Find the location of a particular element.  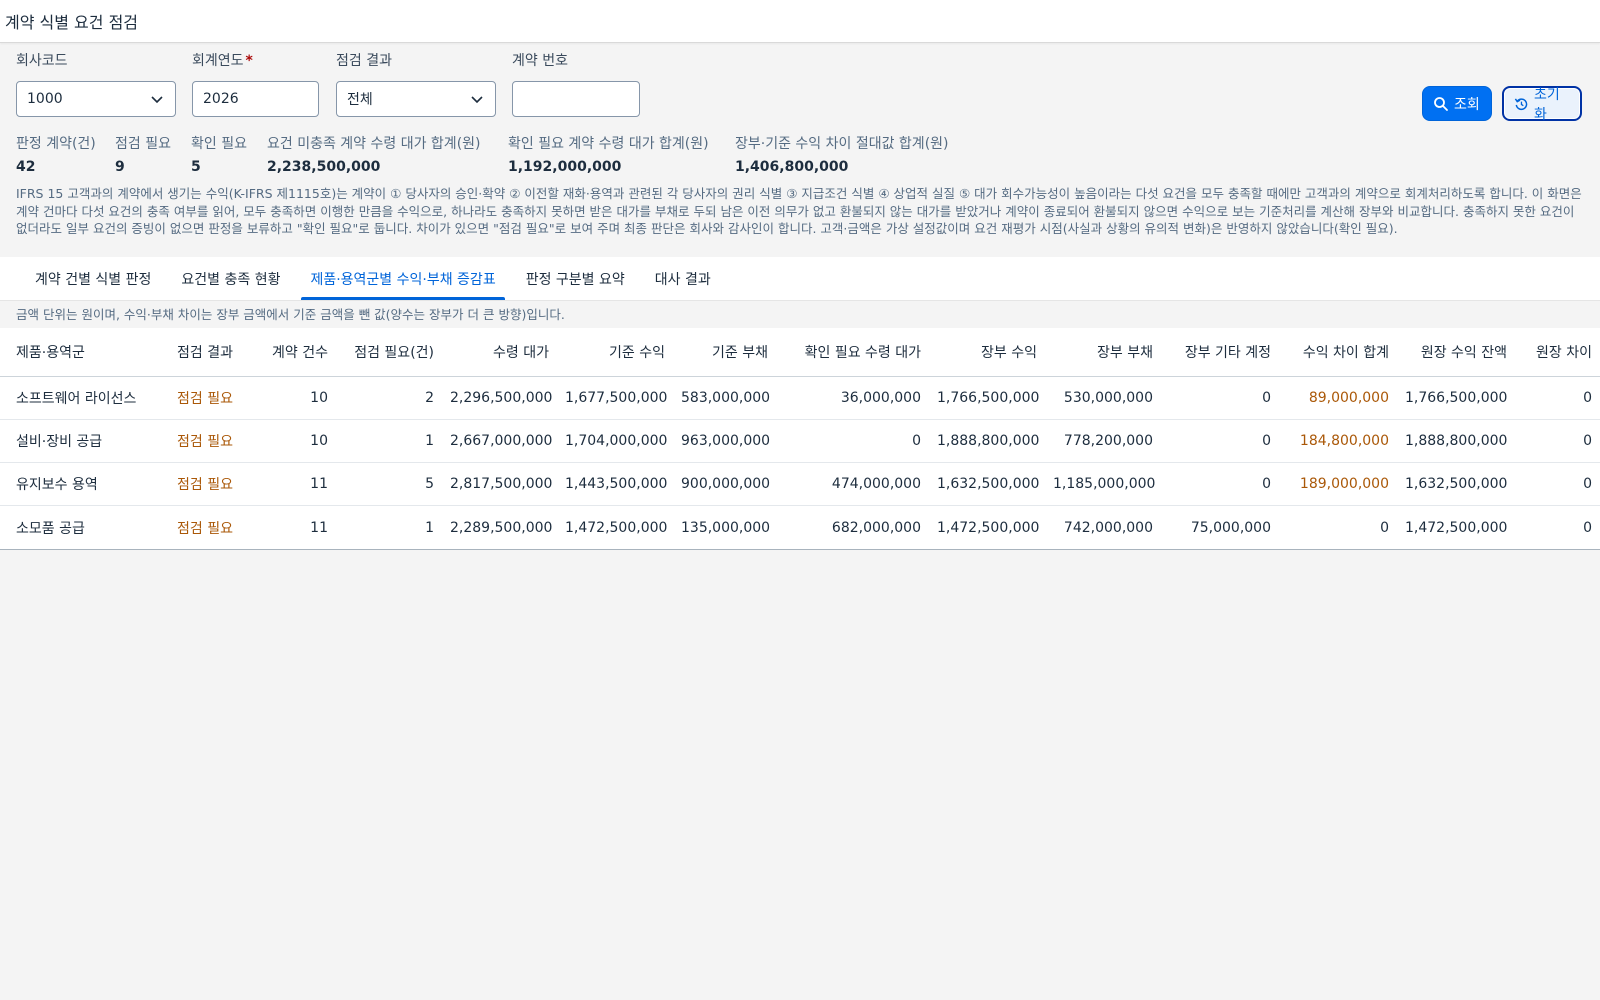

table-cell: 474,000,000 is located at coordinates (876, 484).